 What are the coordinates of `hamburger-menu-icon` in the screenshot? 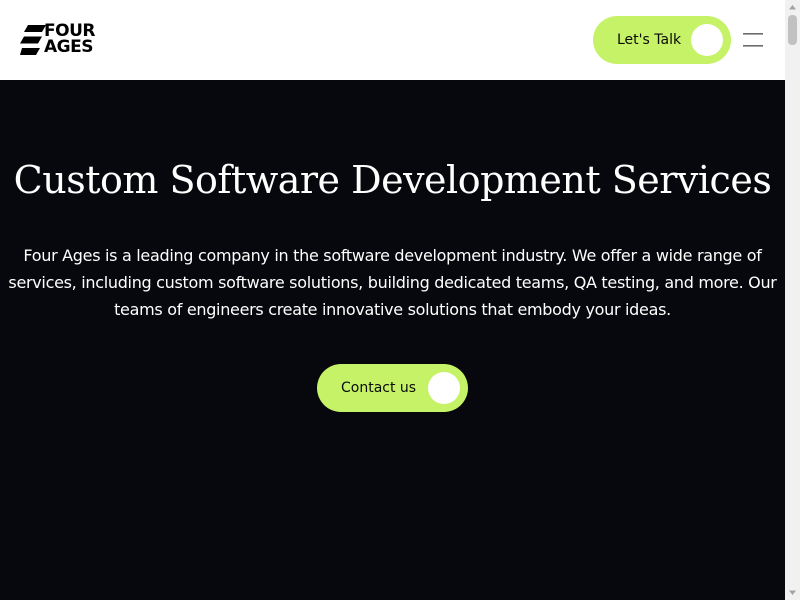 It's located at (753, 40).